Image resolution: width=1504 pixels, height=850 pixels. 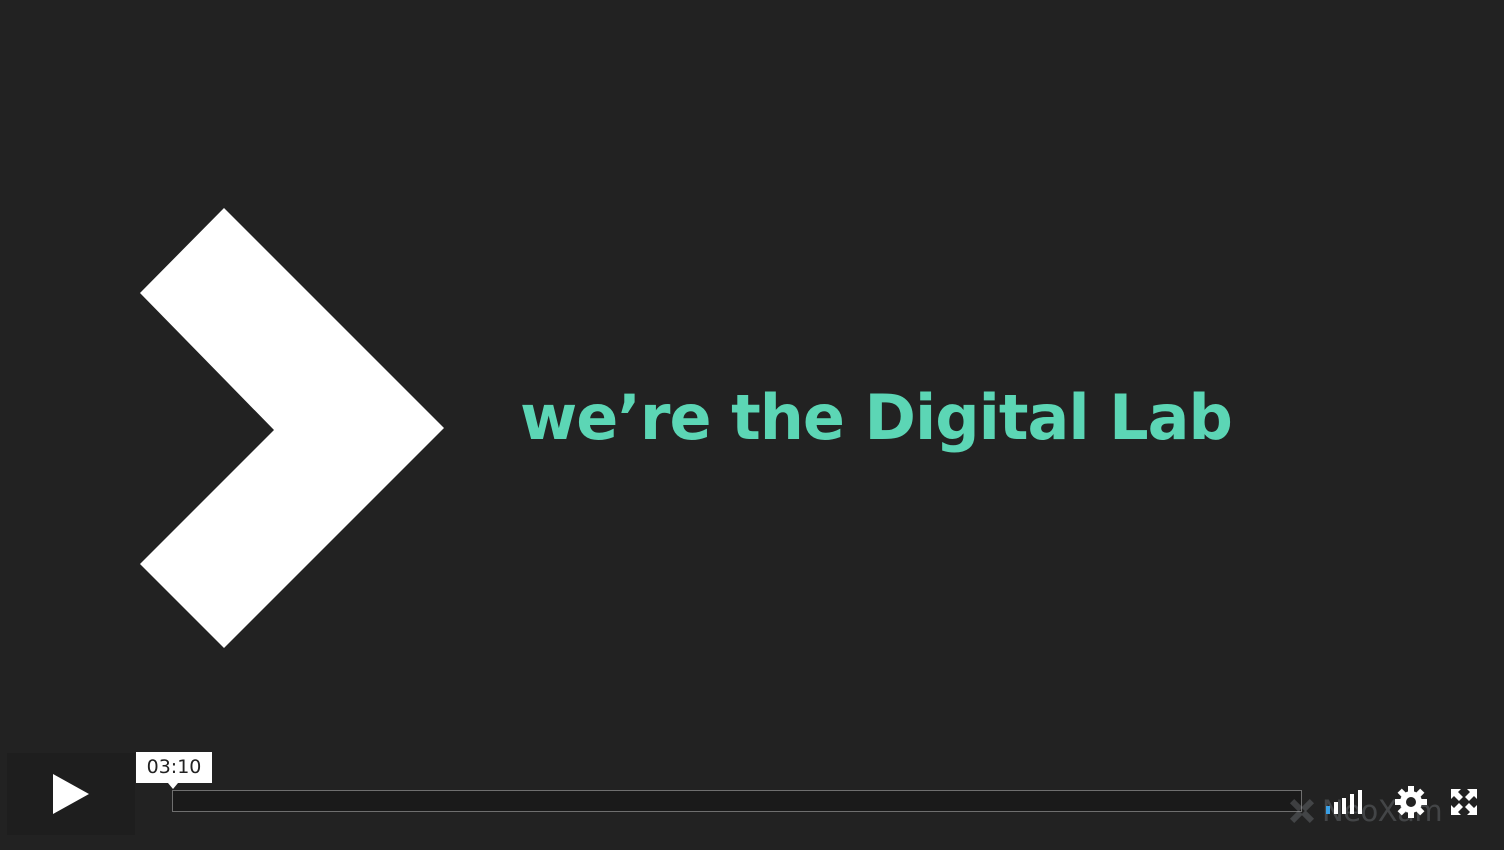 I want to click on fullscreen-icon, so click(x=1464, y=802).